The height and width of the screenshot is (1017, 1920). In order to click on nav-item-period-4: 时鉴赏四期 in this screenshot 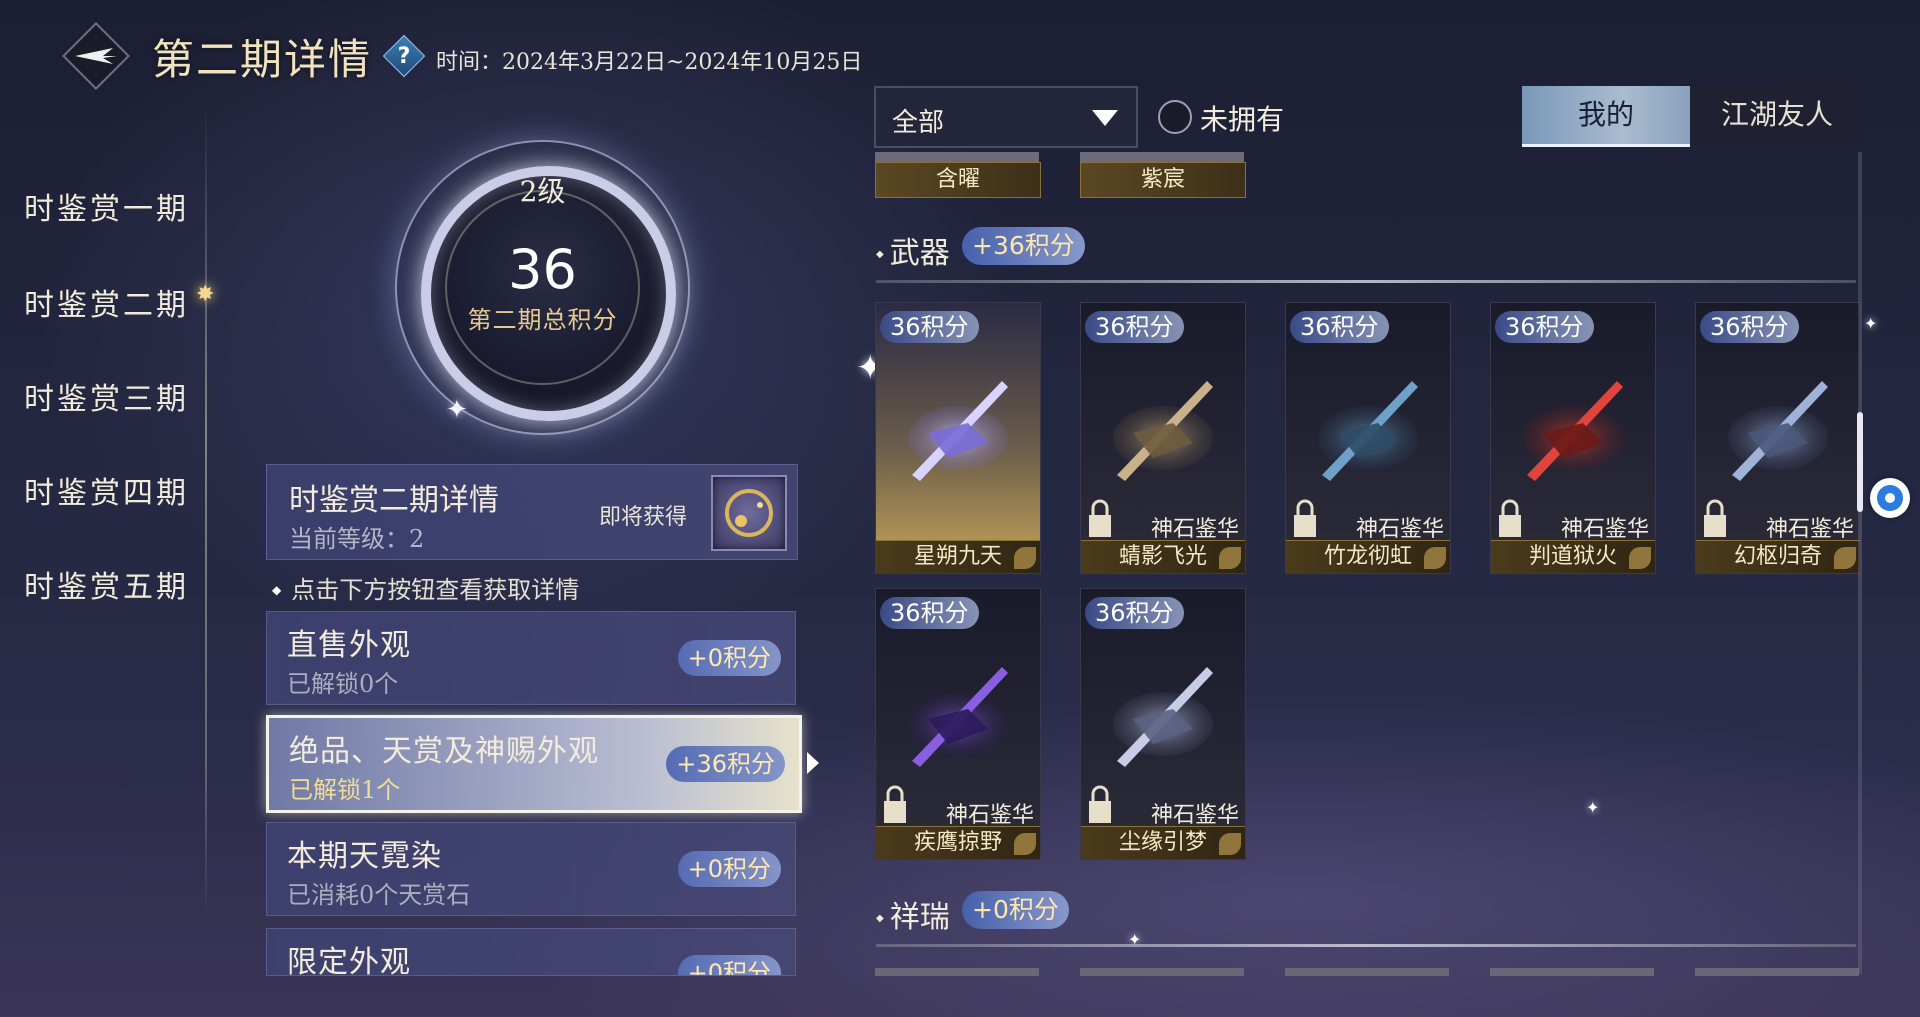, I will do `click(106, 490)`.